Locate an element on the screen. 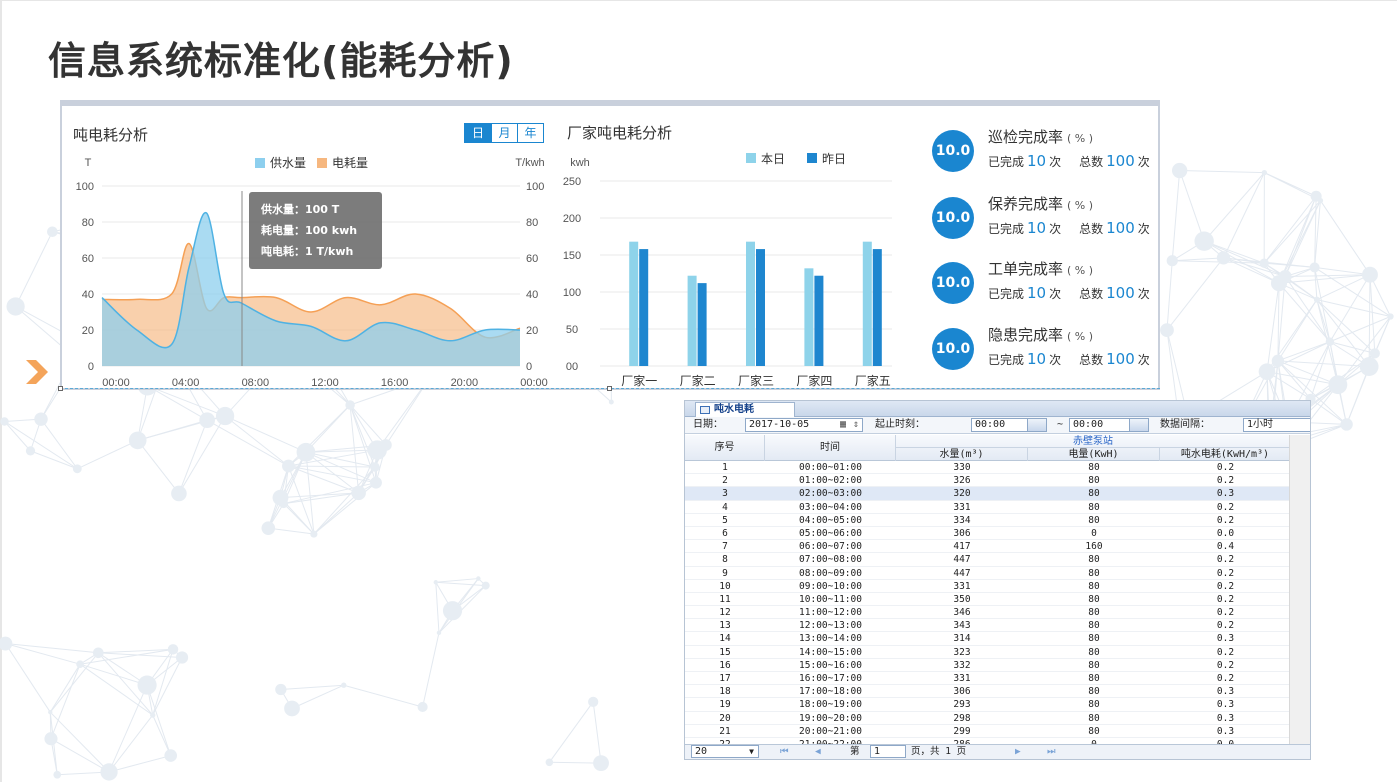  ton-power-title: 吨电耗分析 is located at coordinates (111, 135).